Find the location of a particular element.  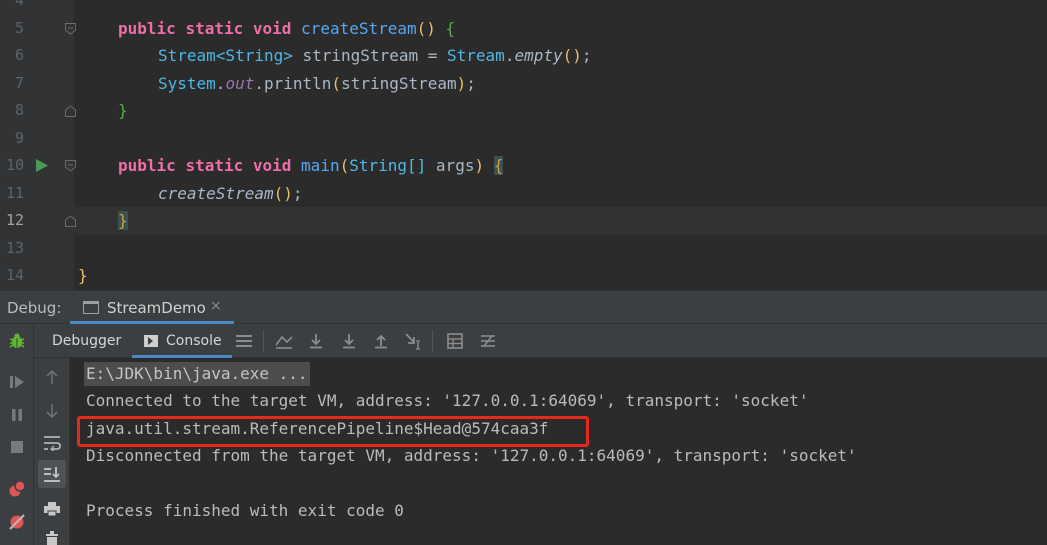

trash-icon is located at coordinates (52, 536).